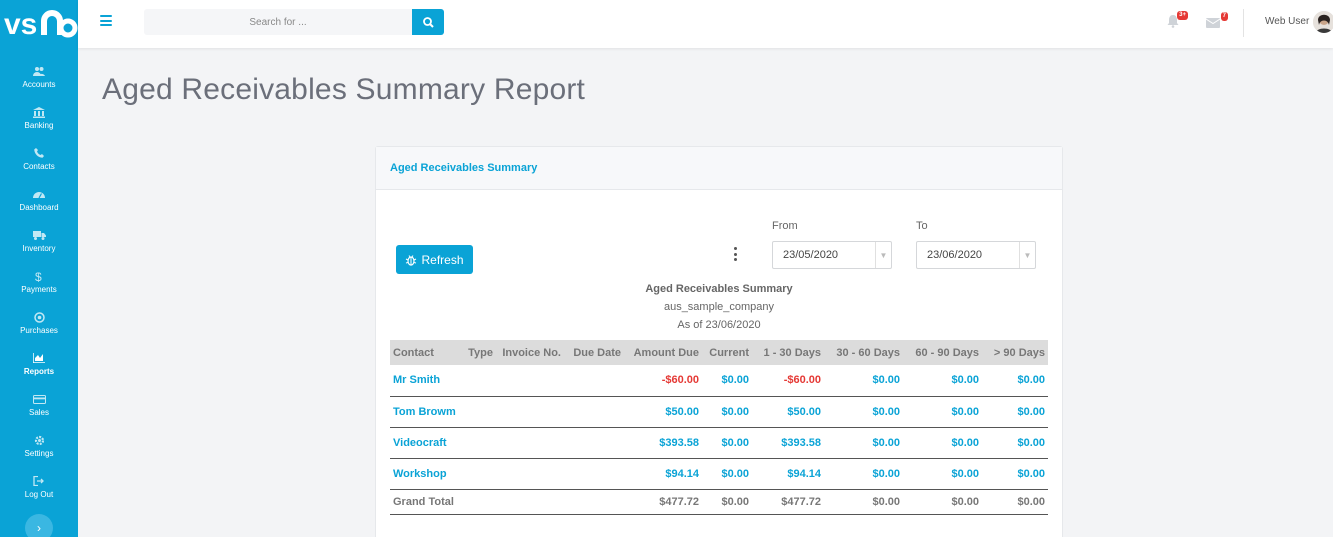 This screenshot has height=537, width=1333. I want to click on sidebar-expand-button: ›, so click(39, 525).